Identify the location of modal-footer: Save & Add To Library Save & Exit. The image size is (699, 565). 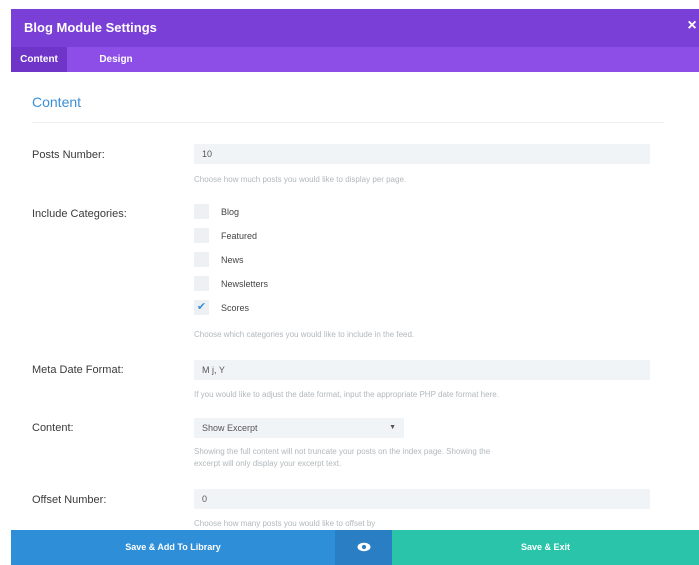
(355, 547).